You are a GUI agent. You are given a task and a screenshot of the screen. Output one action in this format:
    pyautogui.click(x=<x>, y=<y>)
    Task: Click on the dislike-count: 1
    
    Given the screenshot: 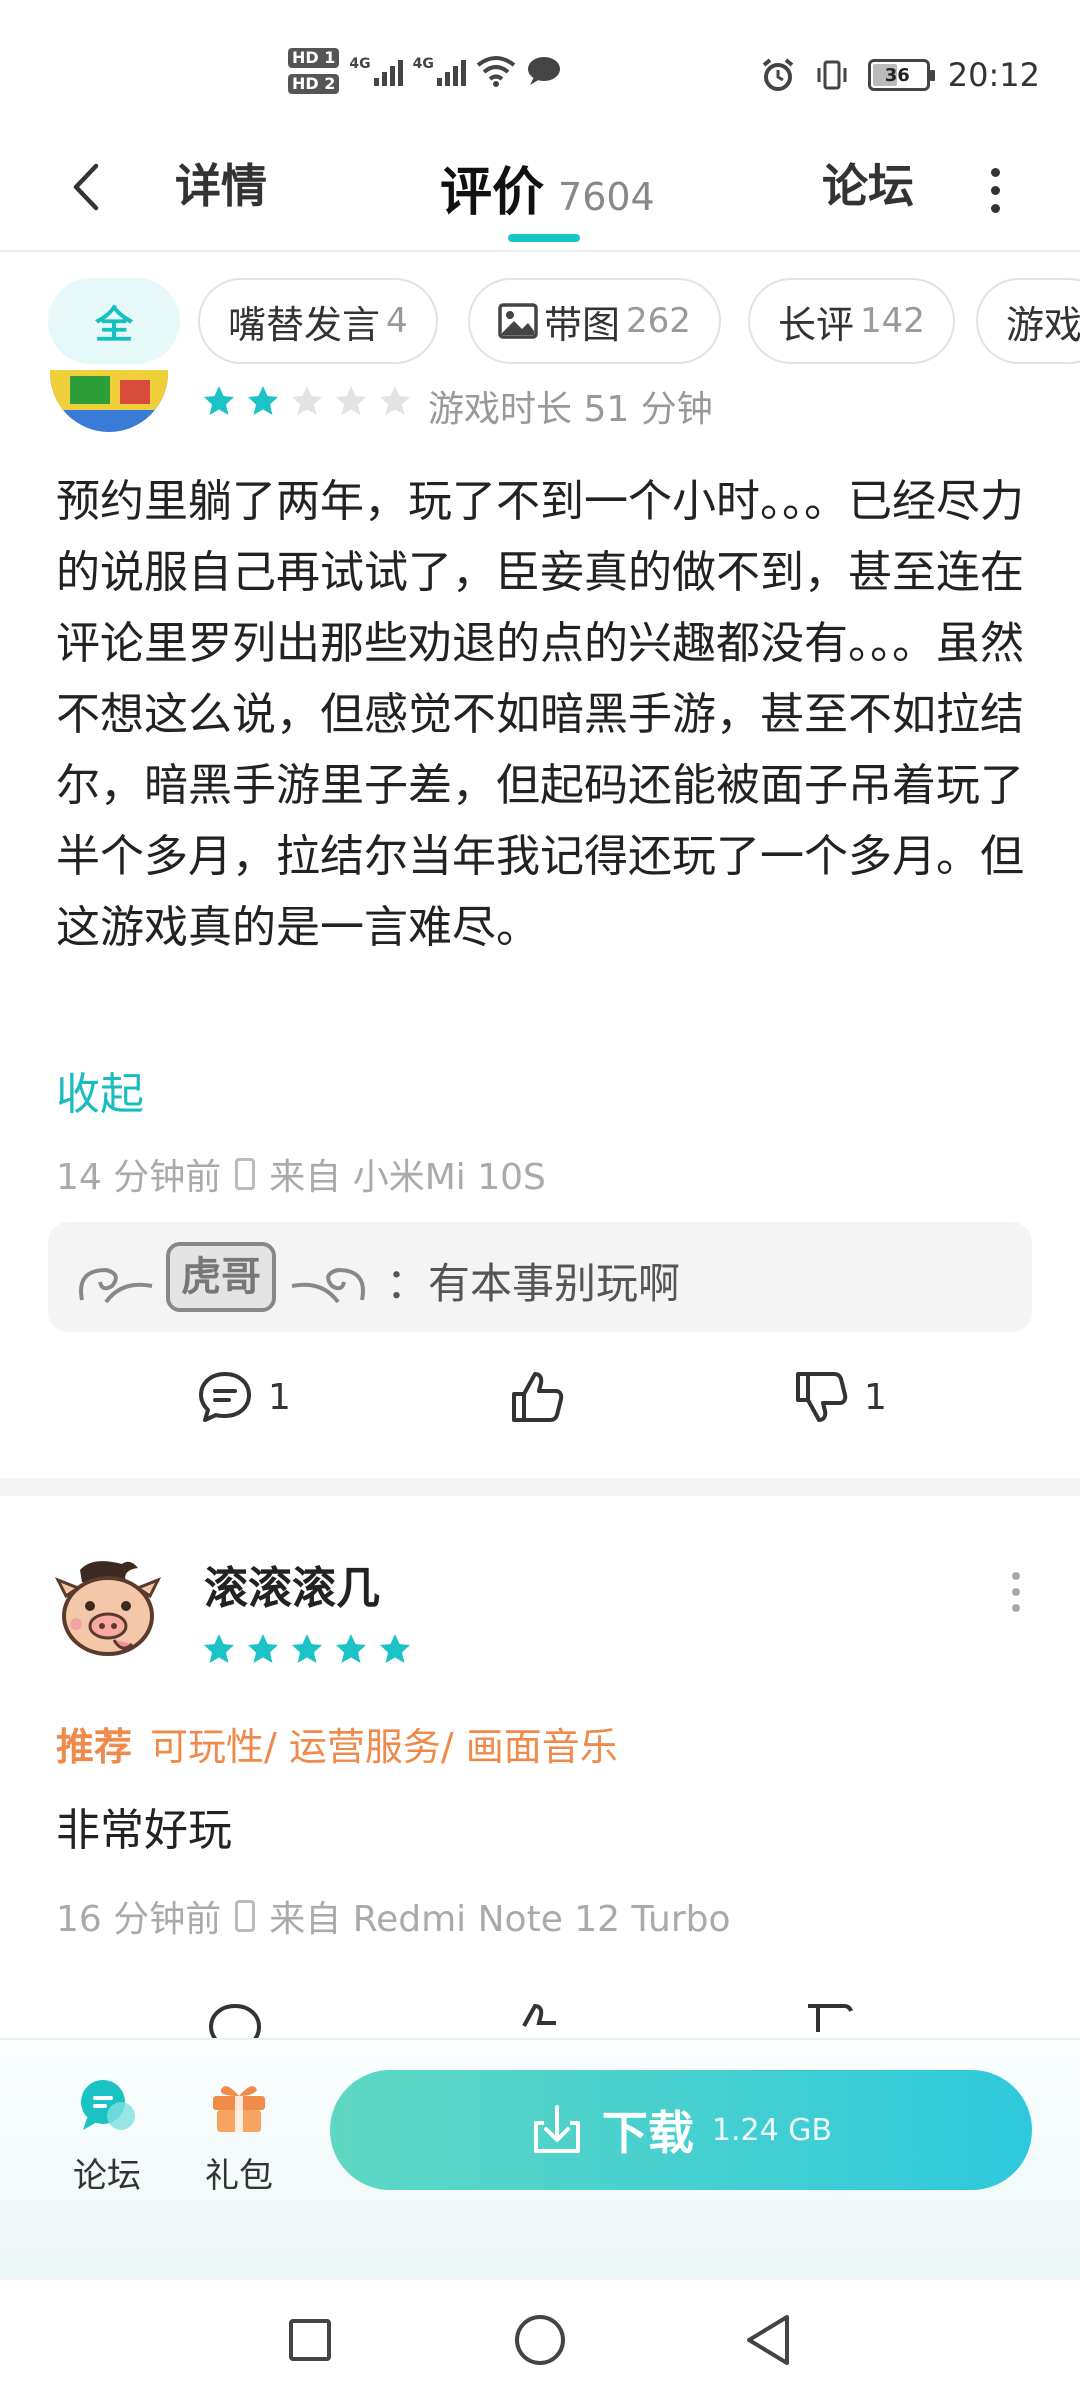 What is the action you would take?
    pyautogui.click(x=875, y=1397)
    